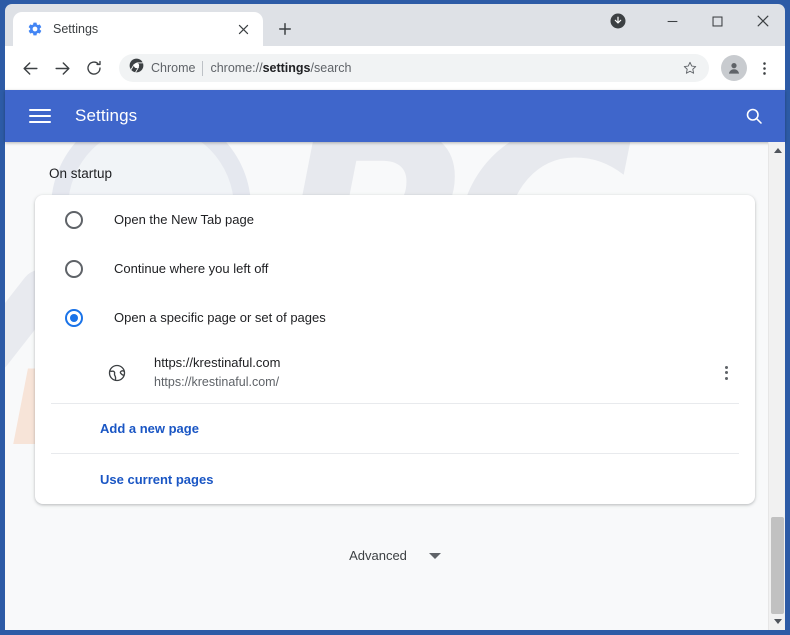  What do you see at coordinates (243, 29) in the screenshot?
I see `close-icon` at bounding box center [243, 29].